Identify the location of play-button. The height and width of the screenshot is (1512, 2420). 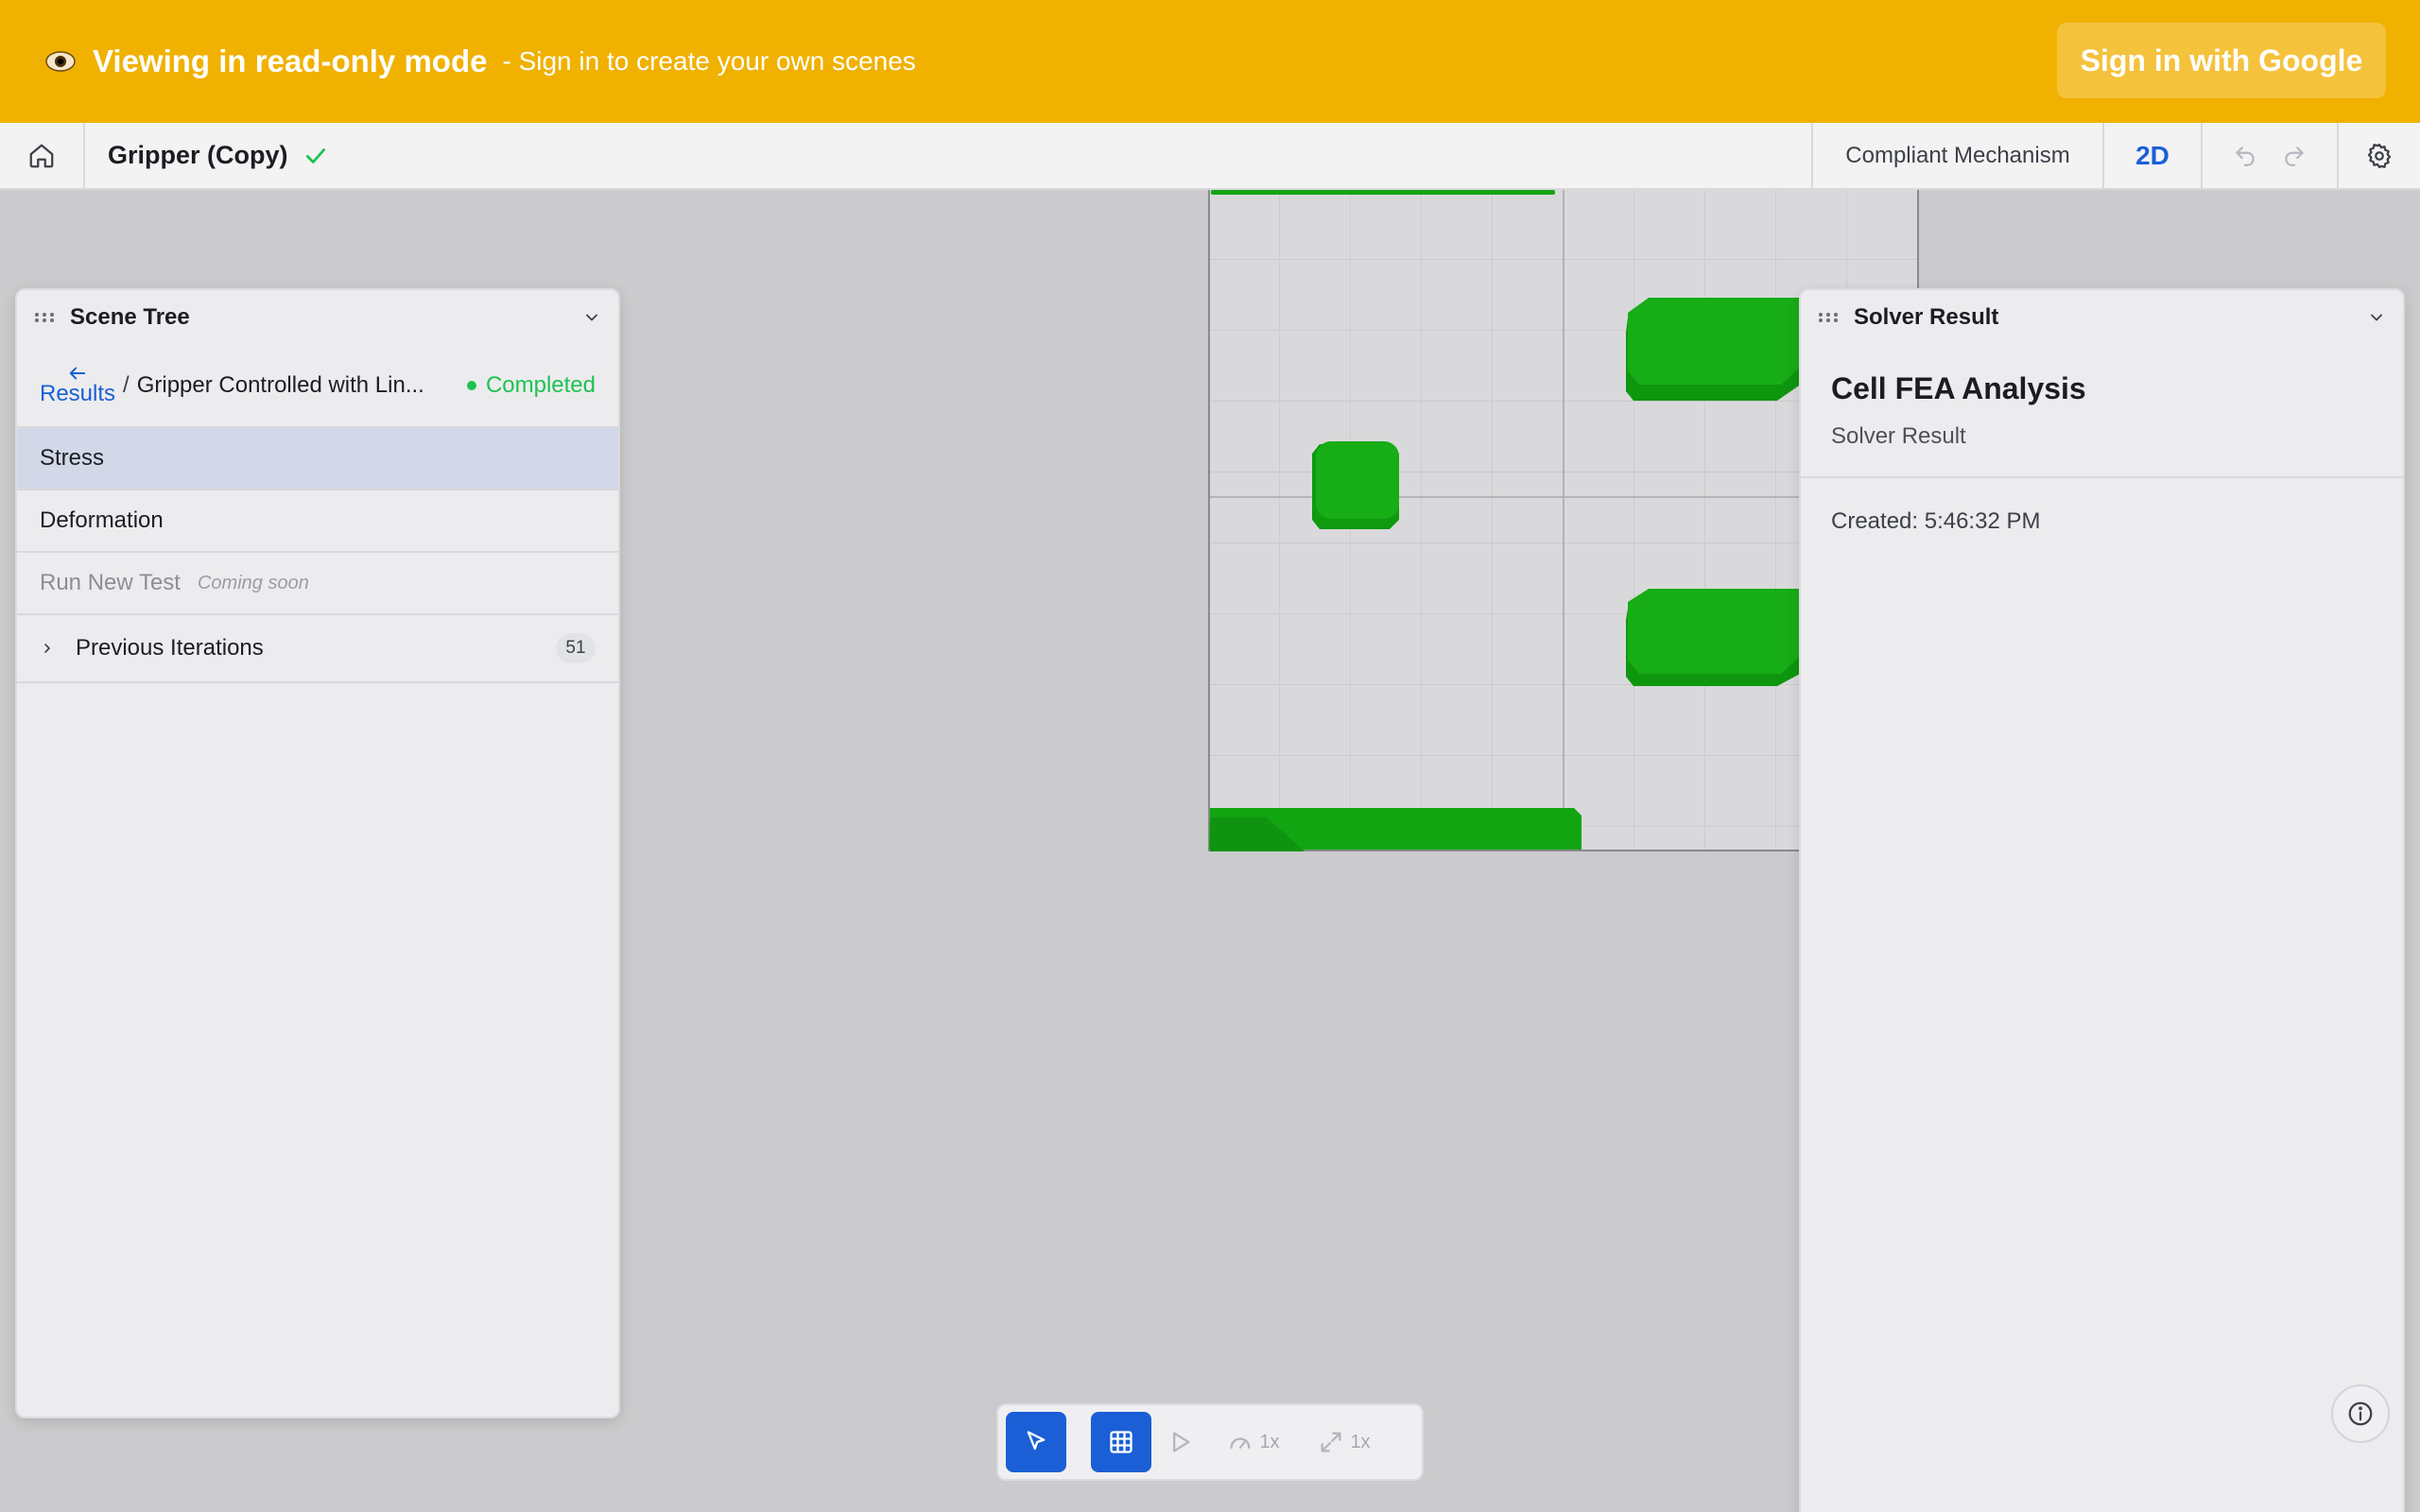
(1179, 1442).